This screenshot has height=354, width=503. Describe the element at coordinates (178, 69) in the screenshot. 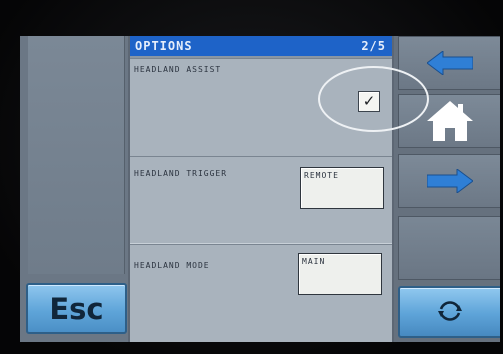

I see `option-label: HEADLAND ASSIST` at that location.